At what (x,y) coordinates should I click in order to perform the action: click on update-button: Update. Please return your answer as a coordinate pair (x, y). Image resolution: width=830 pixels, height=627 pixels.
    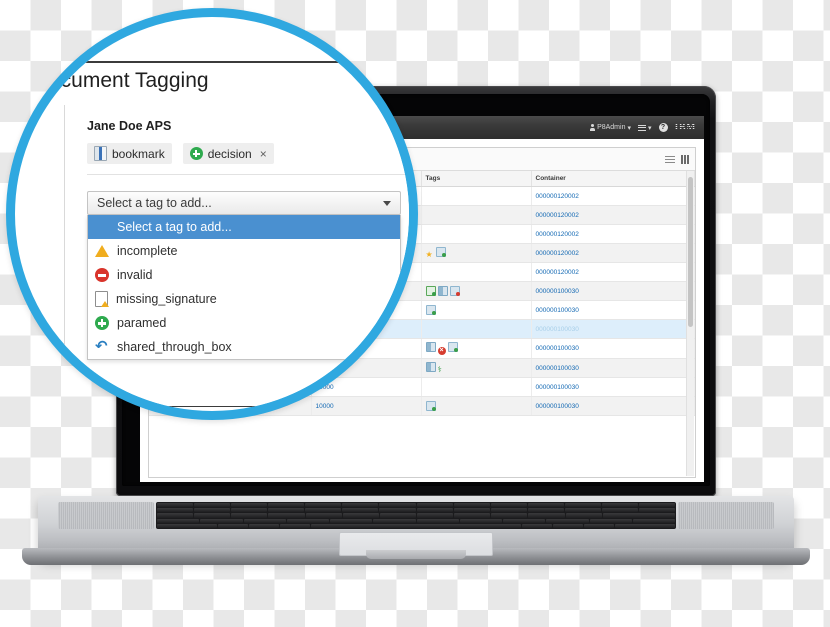
    Looking at the image, I should click on (377, 386).